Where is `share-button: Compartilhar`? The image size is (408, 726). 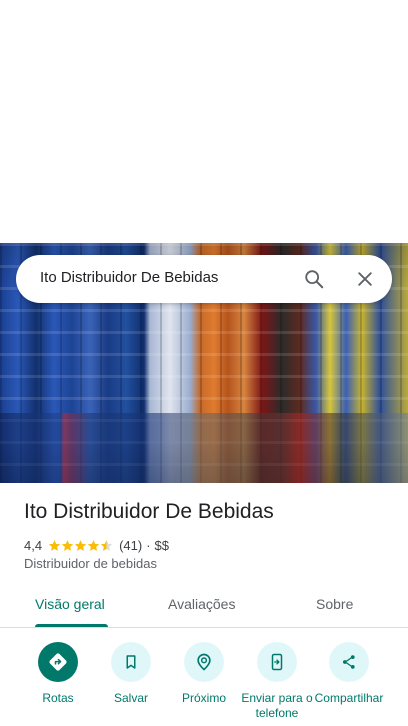 share-button: Compartilhar is located at coordinates (349, 684).